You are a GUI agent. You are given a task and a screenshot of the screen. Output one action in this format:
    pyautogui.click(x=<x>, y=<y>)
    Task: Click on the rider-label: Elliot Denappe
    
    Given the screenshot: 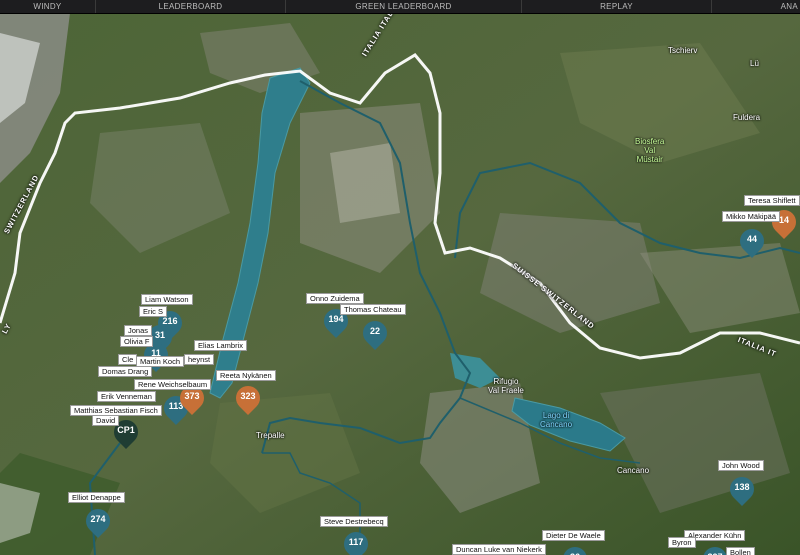 What is the action you would take?
    pyautogui.click(x=96, y=497)
    